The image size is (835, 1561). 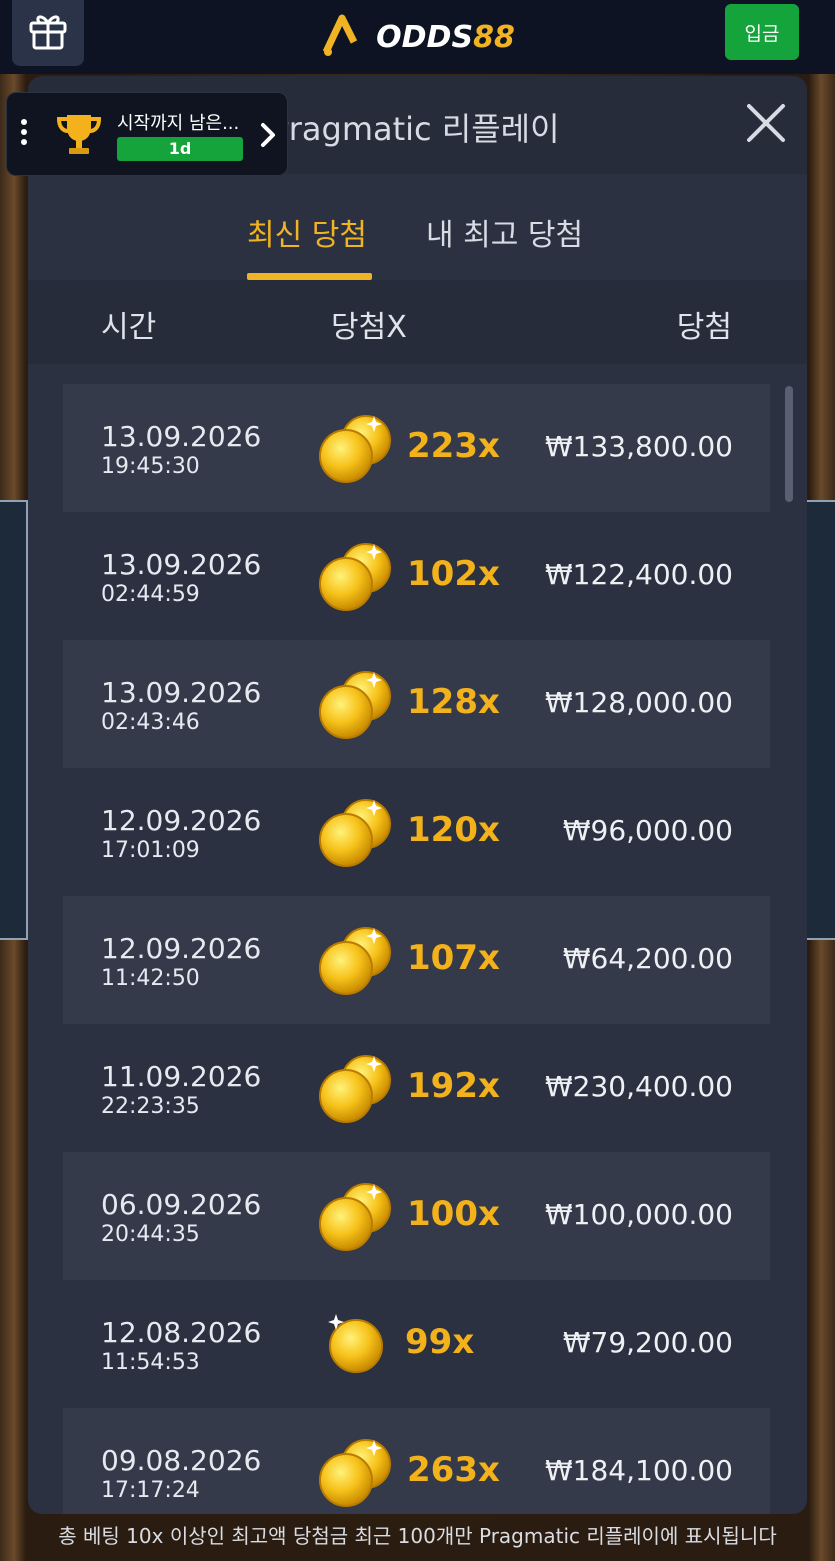 What do you see at coordinates (181, 1076) in the screenshot?
I see `win-date: 11.09.2026` at bounding box center [181, 1076].